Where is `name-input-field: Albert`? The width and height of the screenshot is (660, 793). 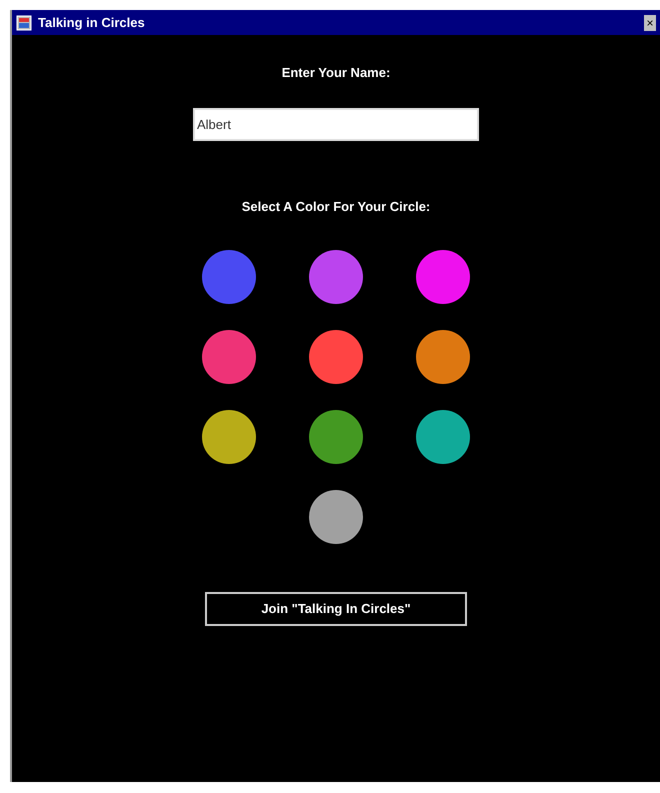 name-input-field: Albert is located at coordinates (336, 124).